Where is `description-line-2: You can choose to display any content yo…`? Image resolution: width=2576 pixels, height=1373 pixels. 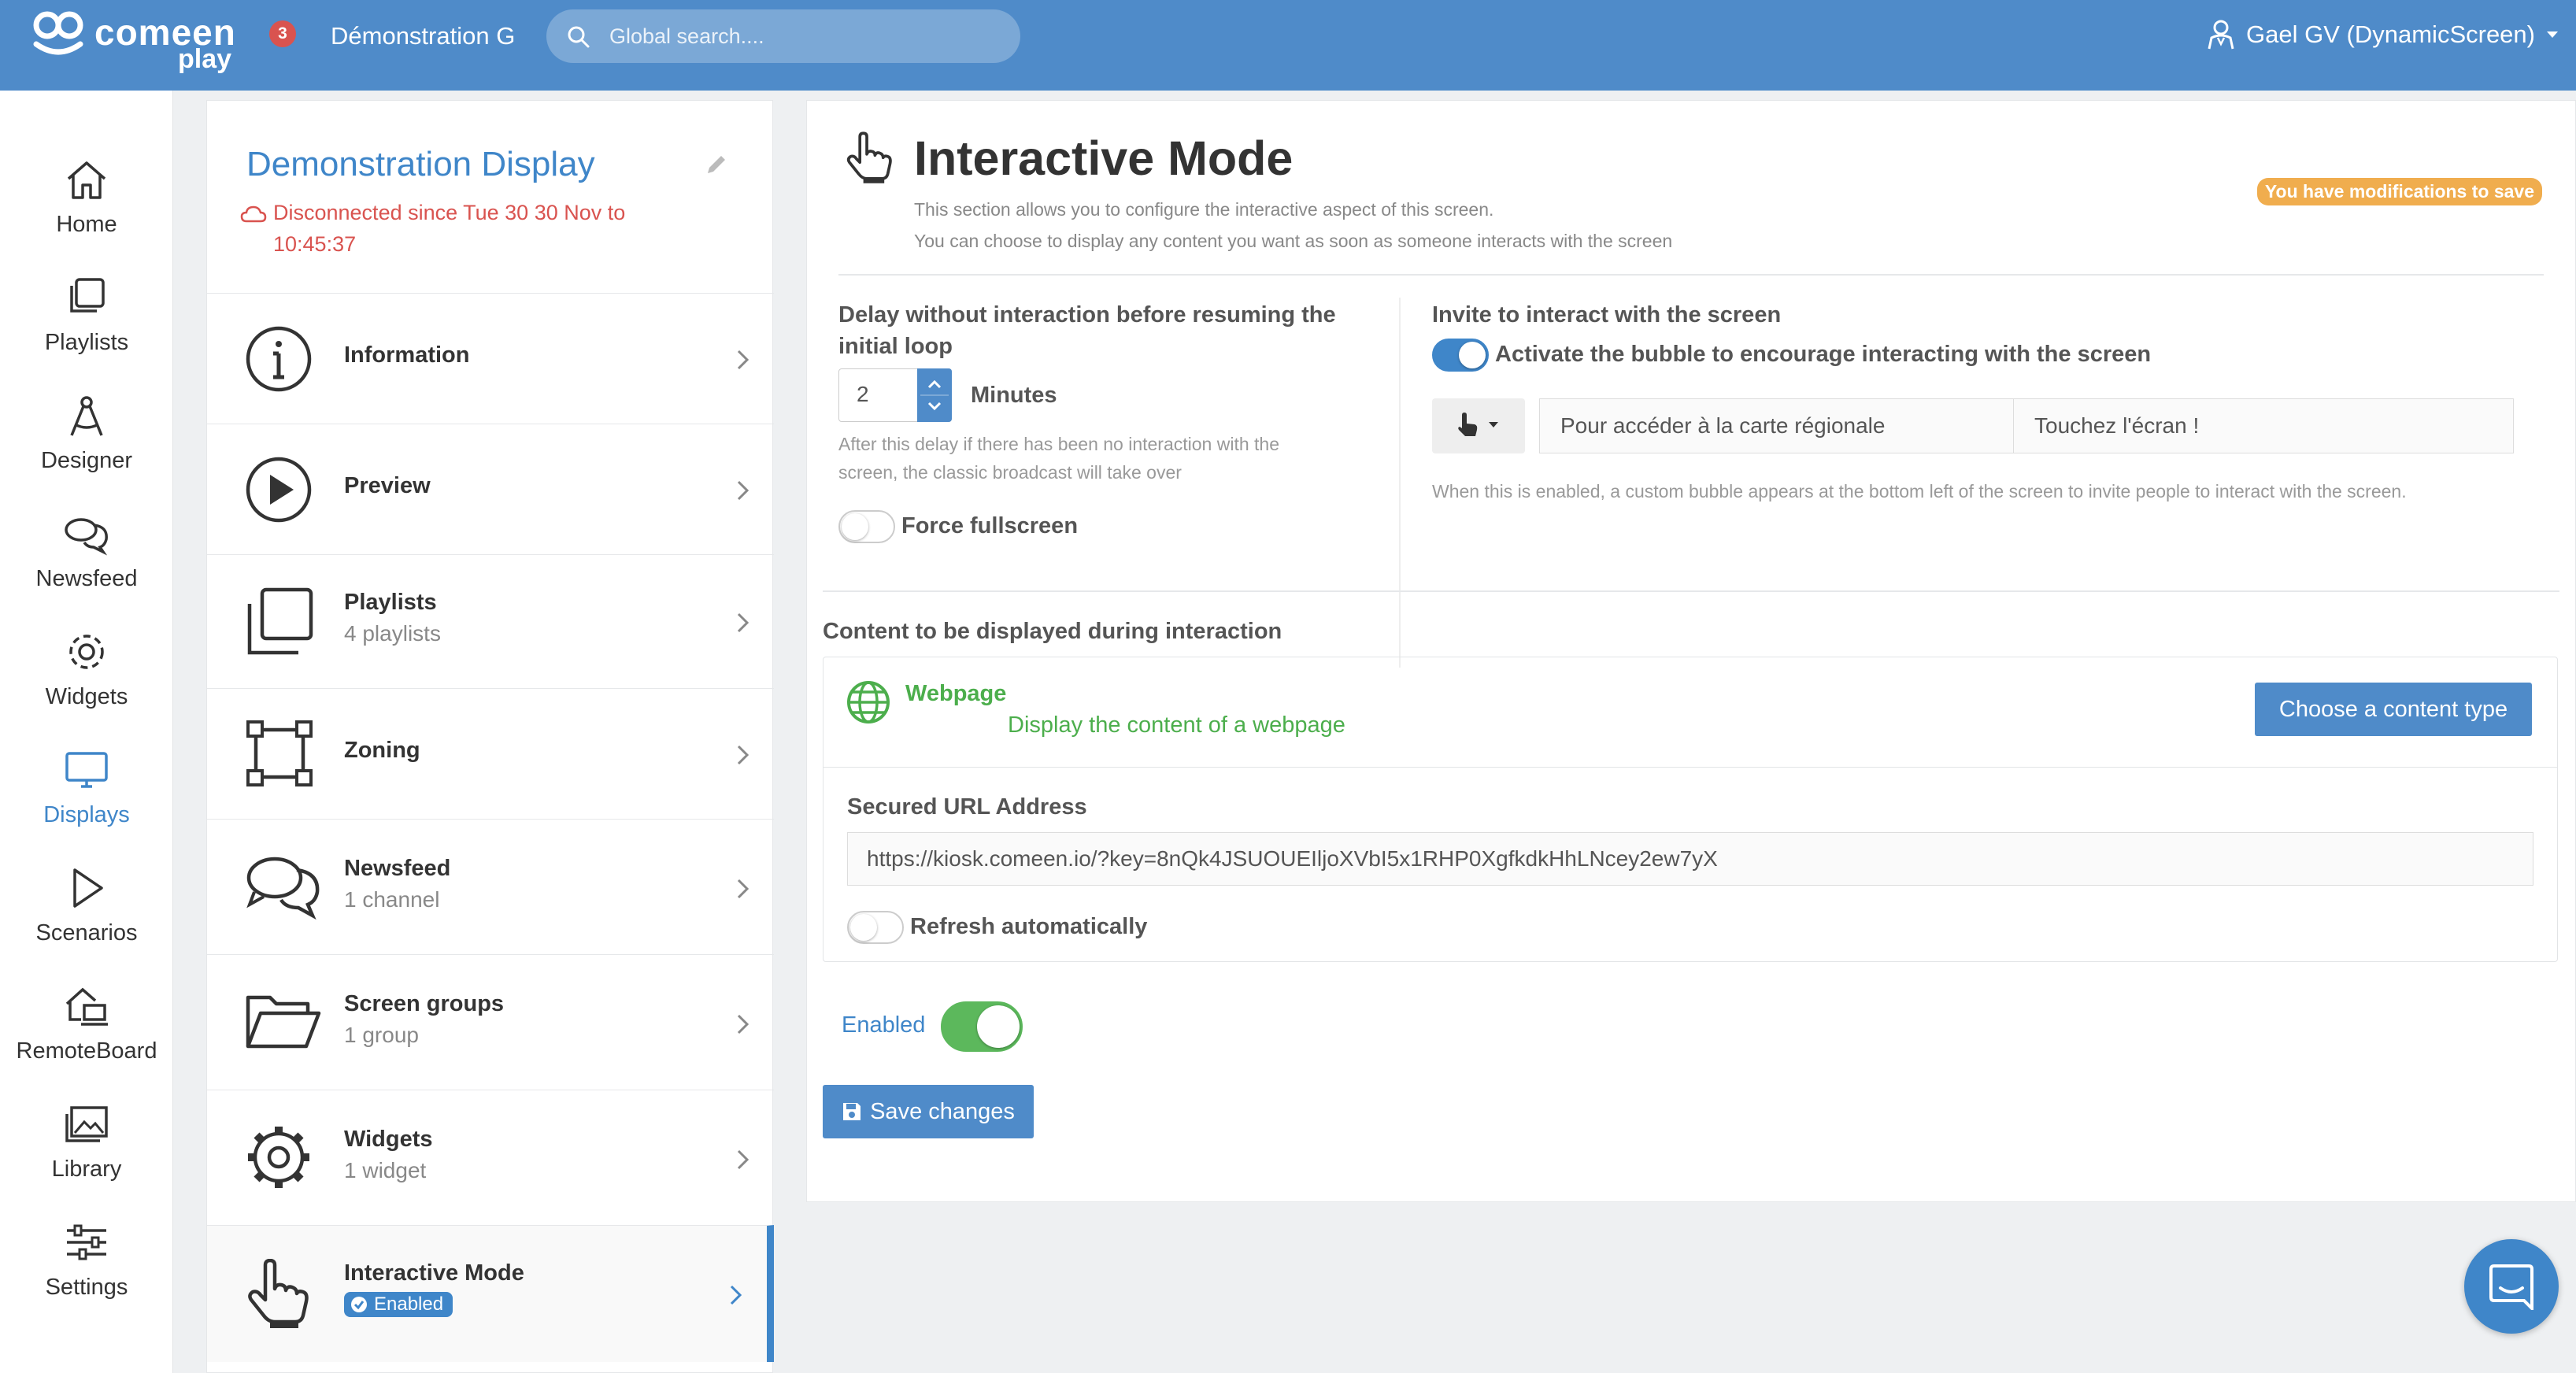 description-line-2: You can choose to display any content yo… is located at coordinates (1293, 241).